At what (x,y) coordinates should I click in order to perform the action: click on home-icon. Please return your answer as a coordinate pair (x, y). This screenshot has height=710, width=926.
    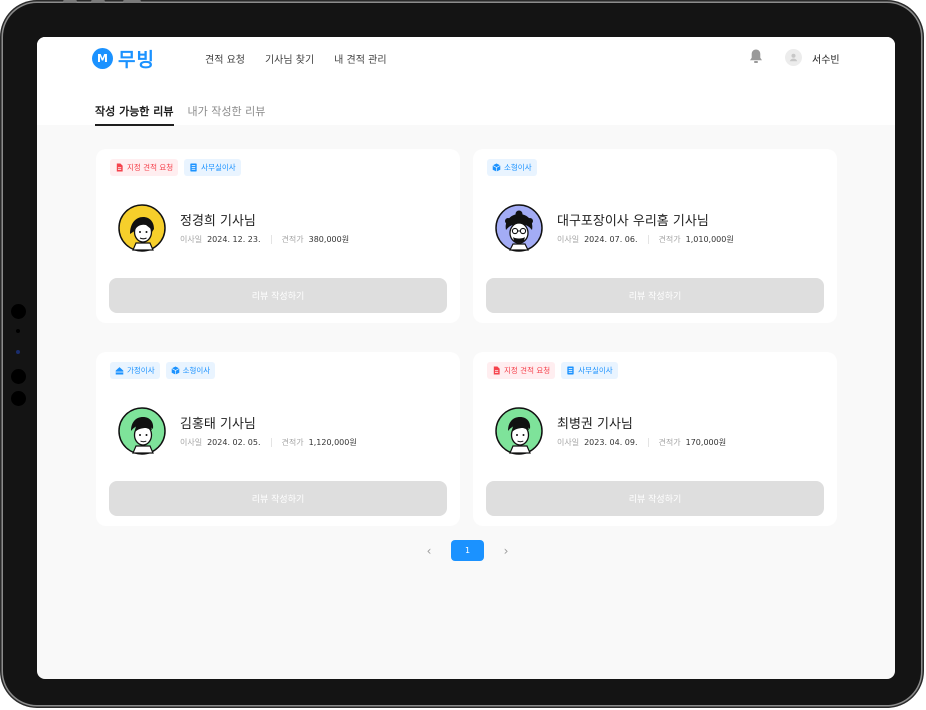
    Looking at the image, I should click on (119, 371).